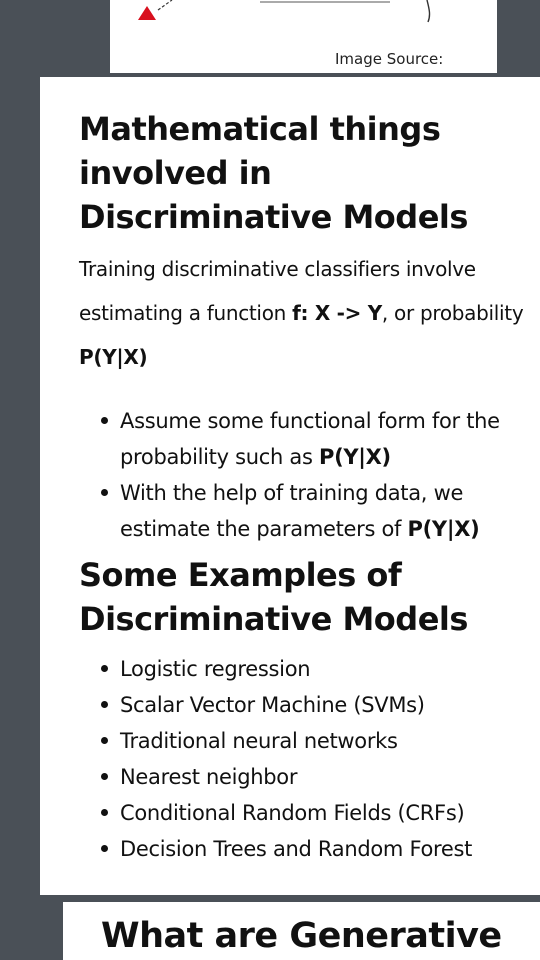  What do you see at coordinates (304, 669) in the screenshot?
I see `list-item: Logistic regression` at bounding box center [304, 669].